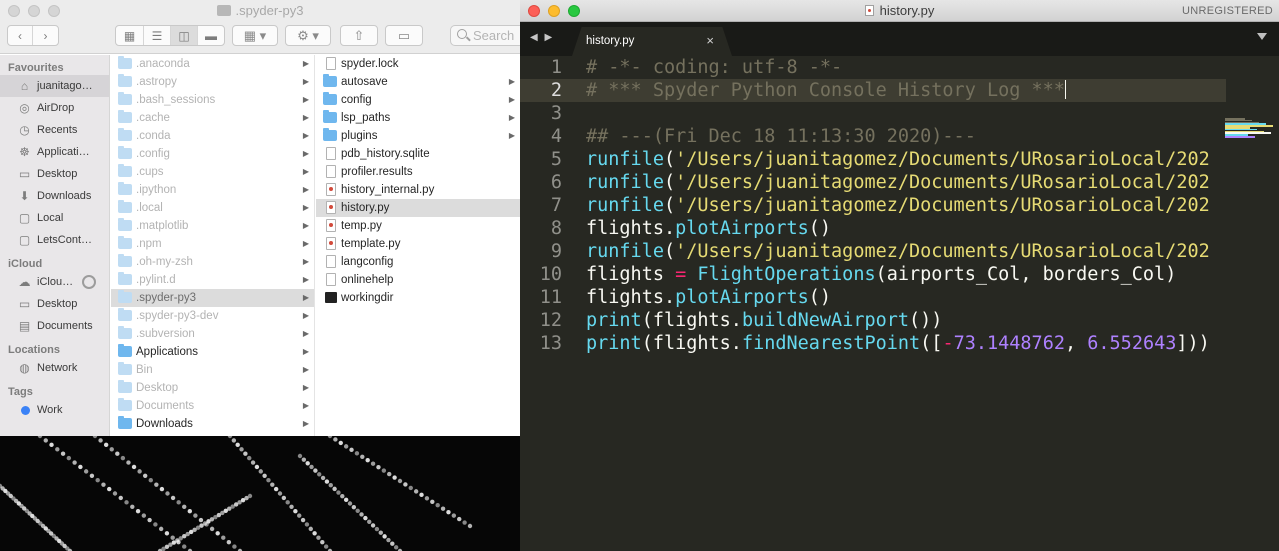  I want to click on column-view-button: ◫, so click(184, 35).